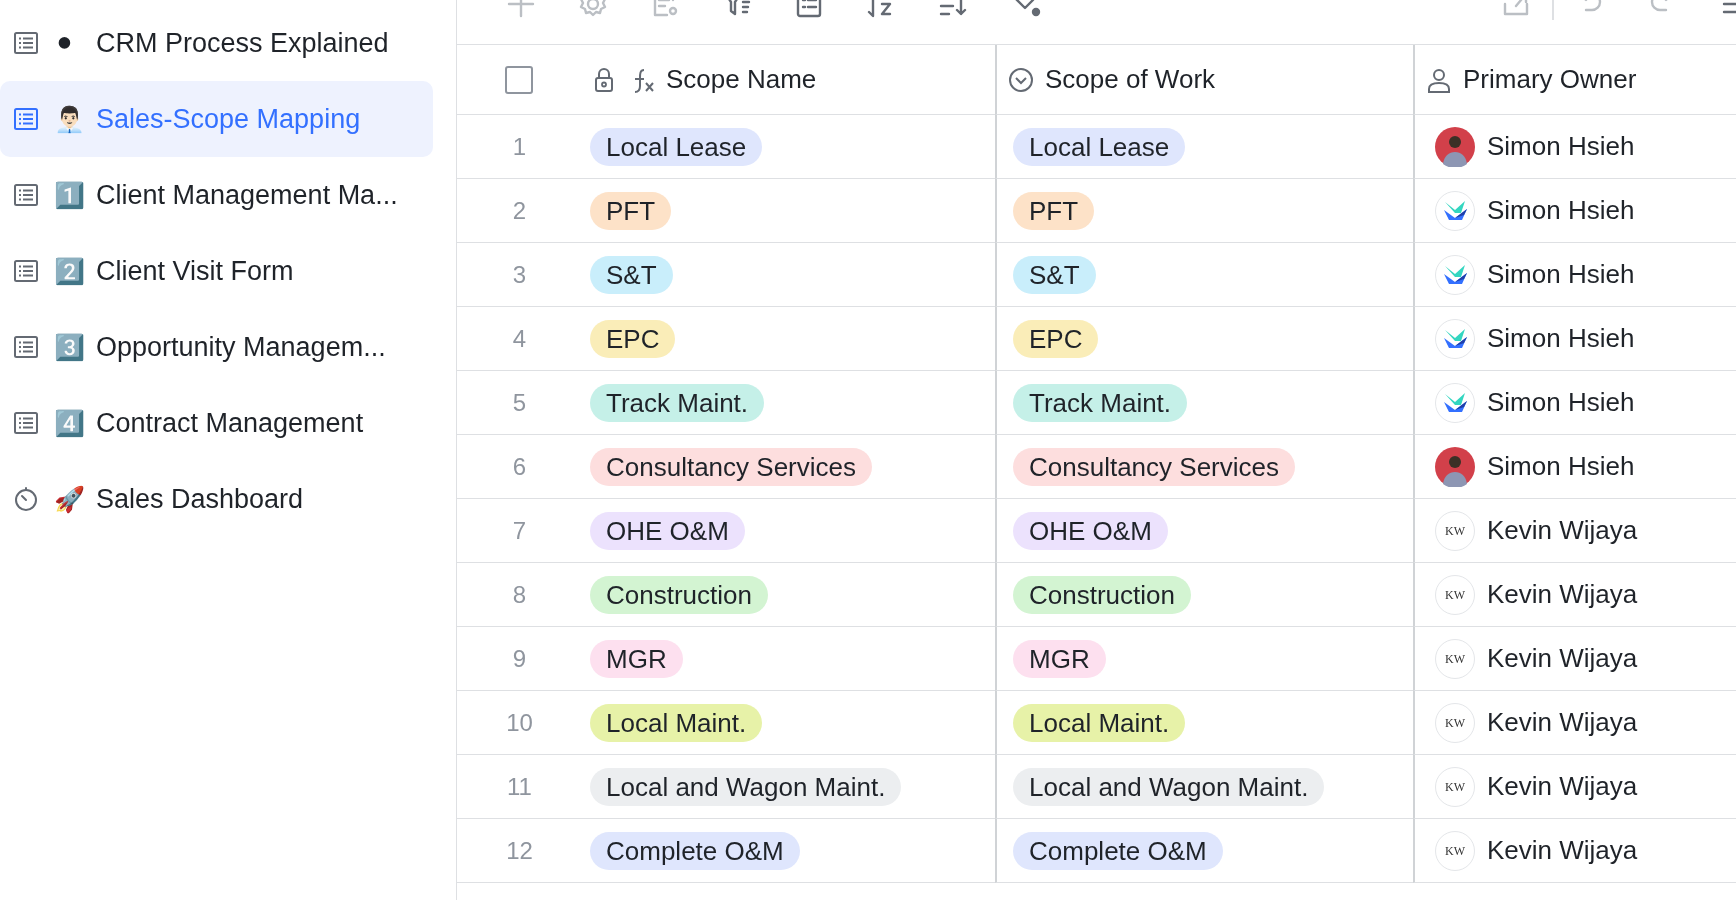 This screenshot has width=1736, height=900. I want to click on sidebar-label: Sales-Scope Mapping, so click(228, 119).